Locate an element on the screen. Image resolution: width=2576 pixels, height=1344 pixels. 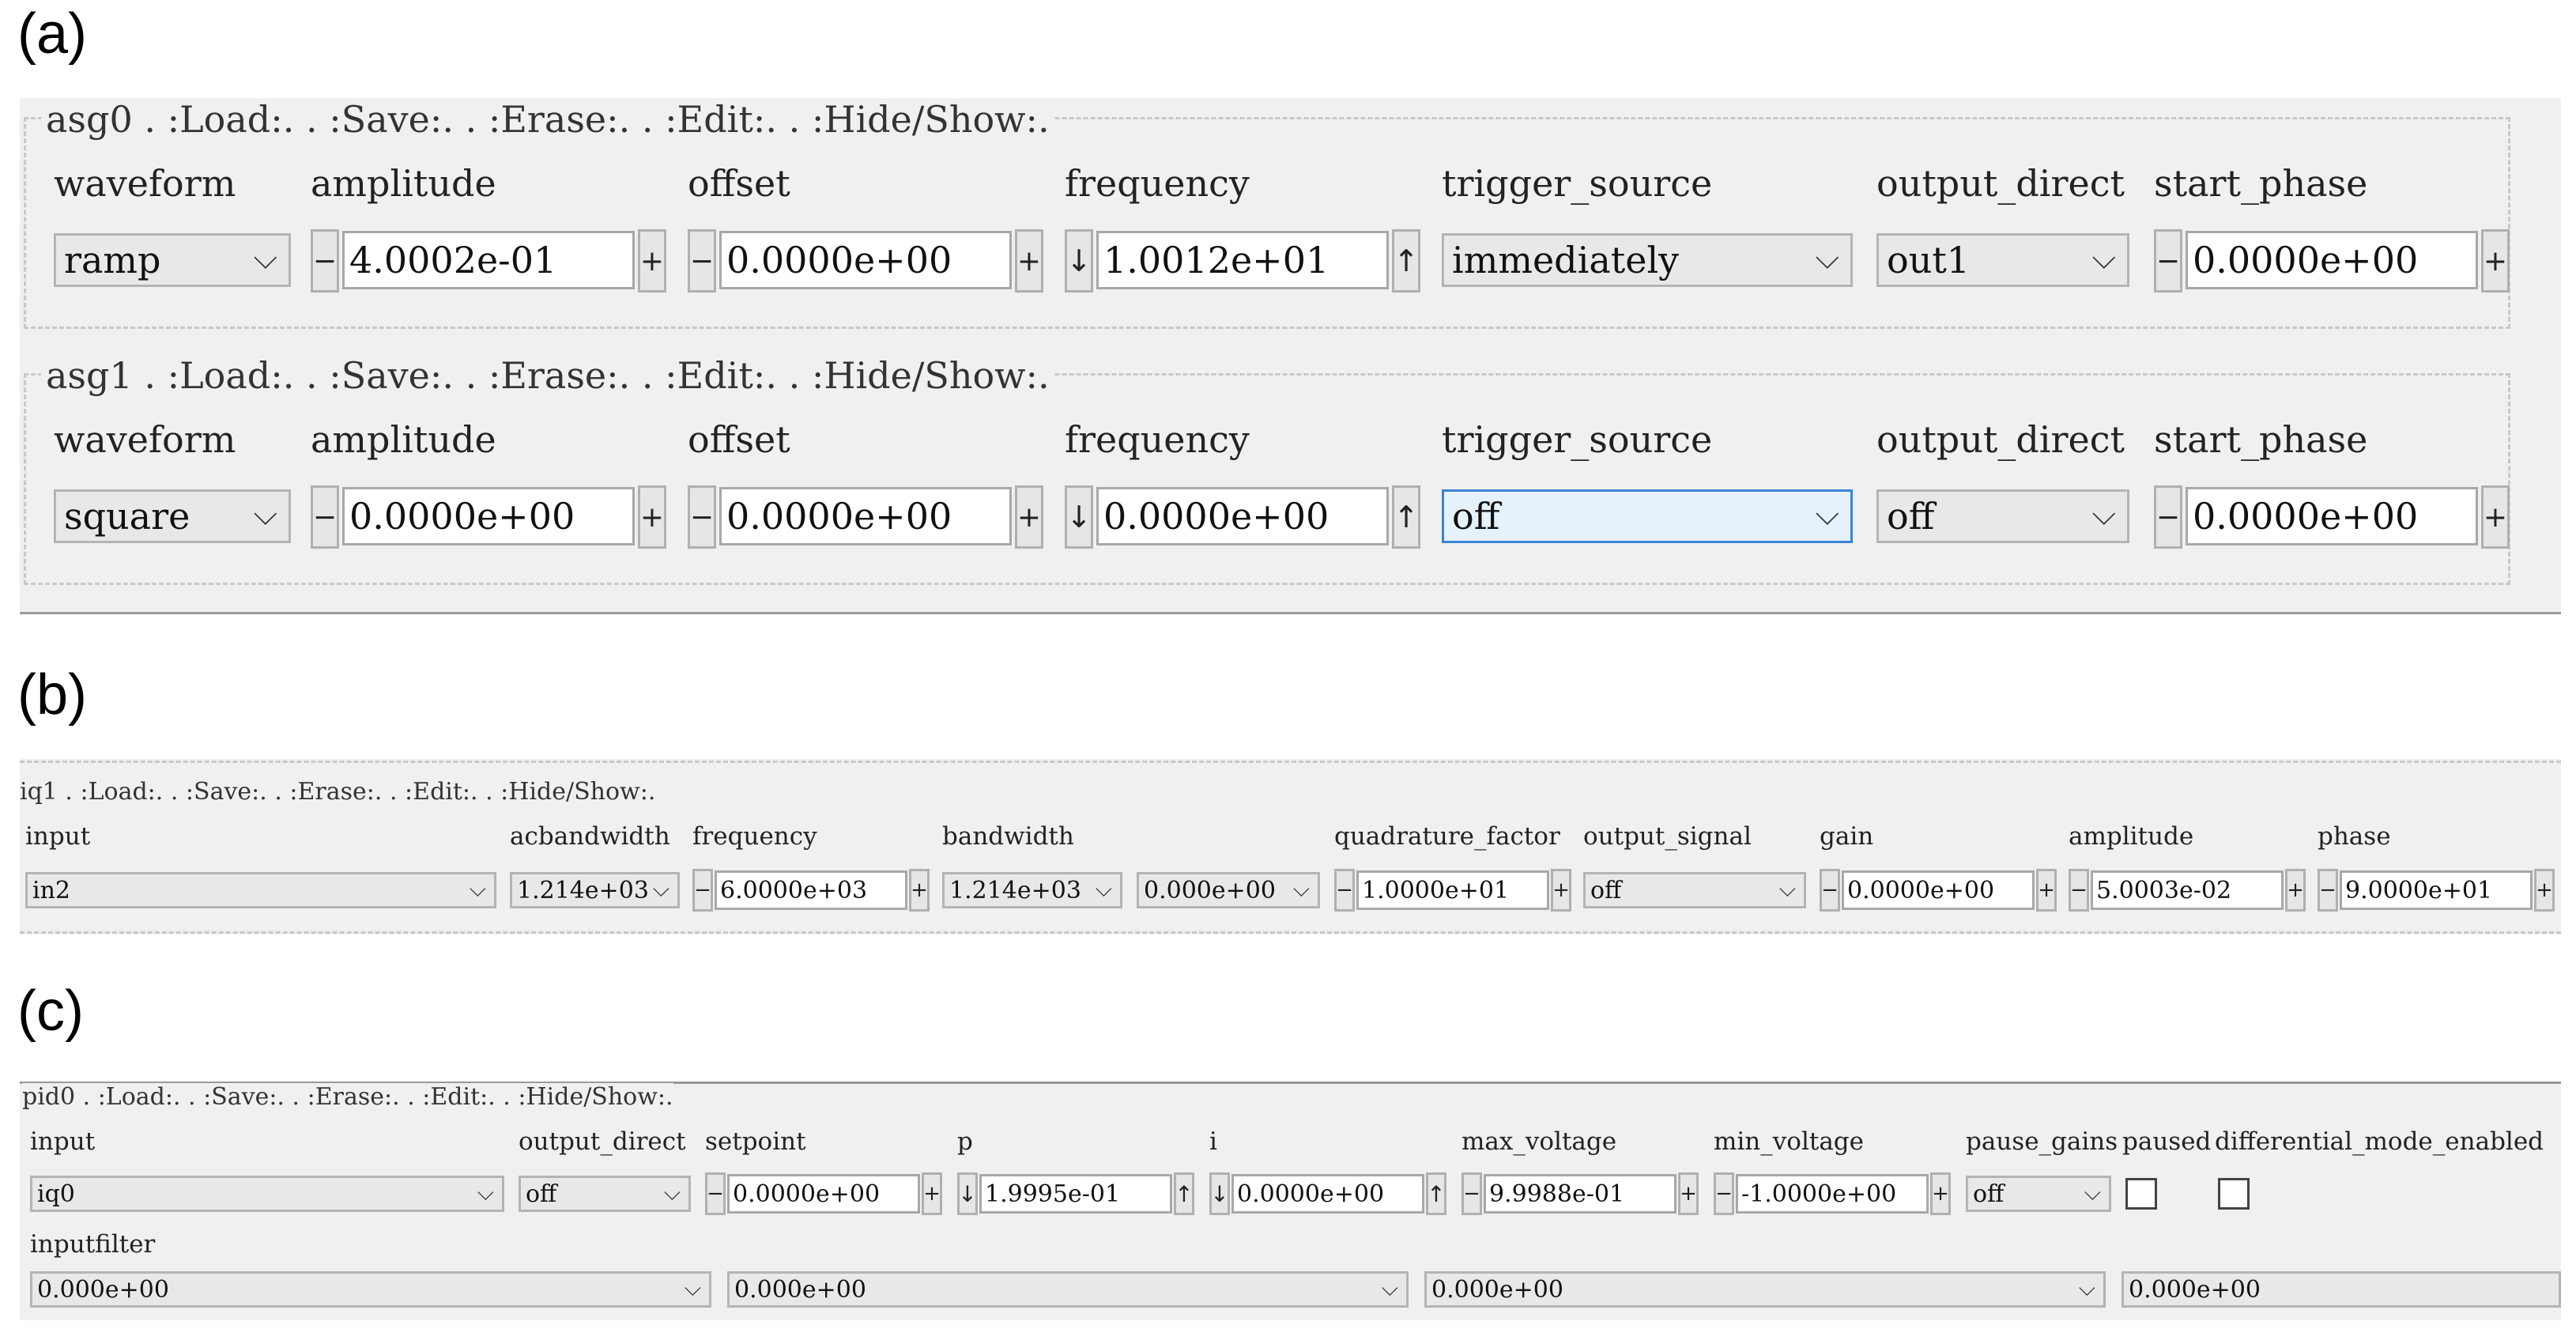
pid0-input-select: iq0 ⌵ is located at coordinates (267, 1194).